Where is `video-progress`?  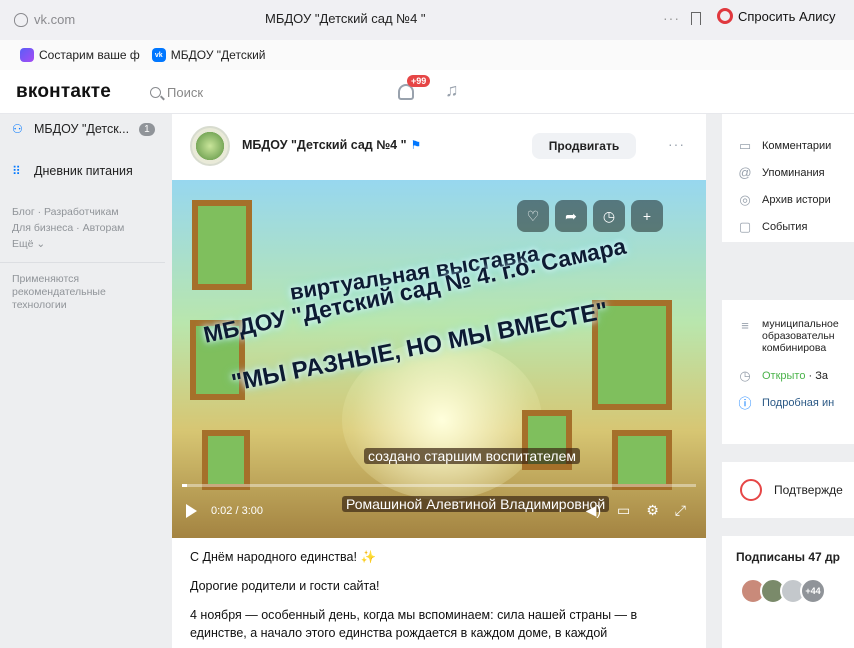 video-progress is located at coordinates (439, 485).